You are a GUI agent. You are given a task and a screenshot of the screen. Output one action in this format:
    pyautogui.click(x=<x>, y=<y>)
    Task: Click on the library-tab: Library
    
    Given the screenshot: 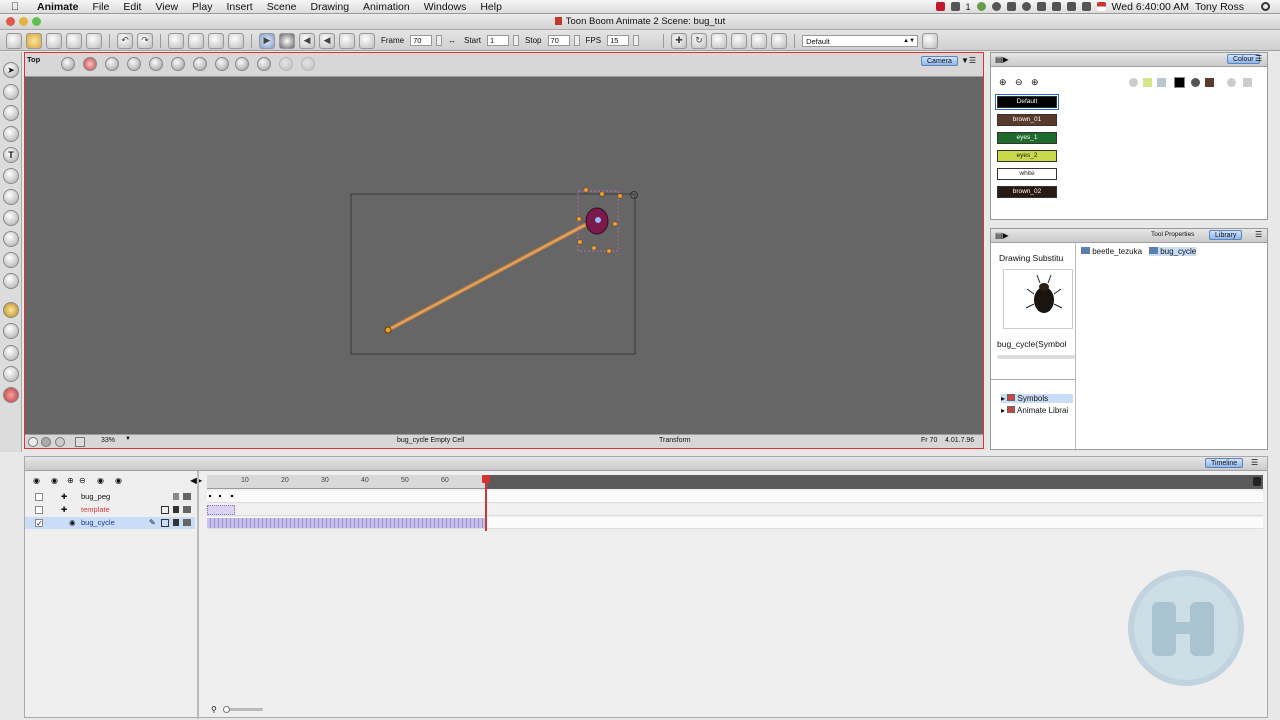 What is the action you would take?
    pyautogui.click(x=1226, y=235)
    